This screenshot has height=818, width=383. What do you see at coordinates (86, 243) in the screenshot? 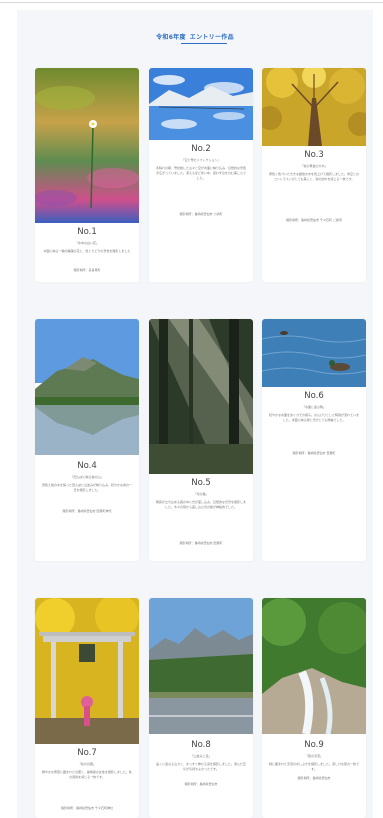
I see `entry-subtitle-1: 「水中の白い花」` at bounding box center [86, 243].